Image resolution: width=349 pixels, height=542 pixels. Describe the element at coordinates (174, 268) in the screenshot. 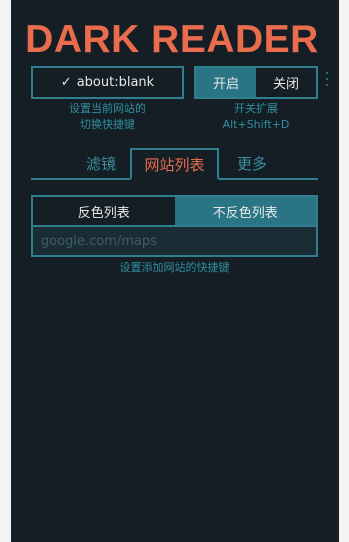

I see `site-list-shortcut-hint: 设置添加网站的快捷键` at that location.